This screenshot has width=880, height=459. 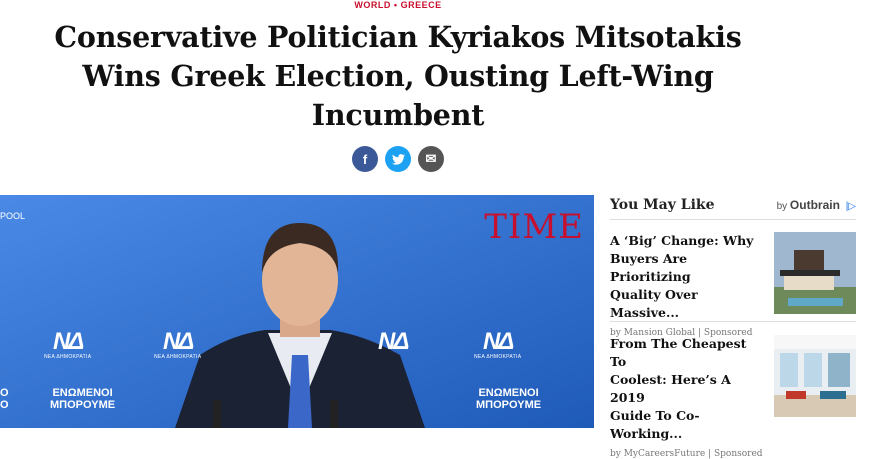 What do you see at coordinates (686, 454) in the screenshot?
I see `recommendation-source: by MyCareersFuture | Sponsored` at bounding box center [686, 454].